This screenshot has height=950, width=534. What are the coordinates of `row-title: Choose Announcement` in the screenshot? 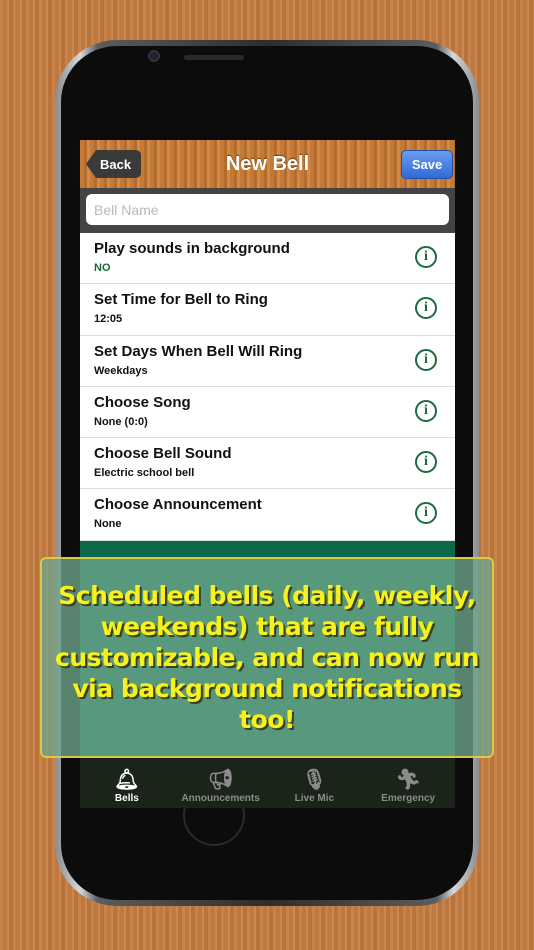 It's located at (178, 505).